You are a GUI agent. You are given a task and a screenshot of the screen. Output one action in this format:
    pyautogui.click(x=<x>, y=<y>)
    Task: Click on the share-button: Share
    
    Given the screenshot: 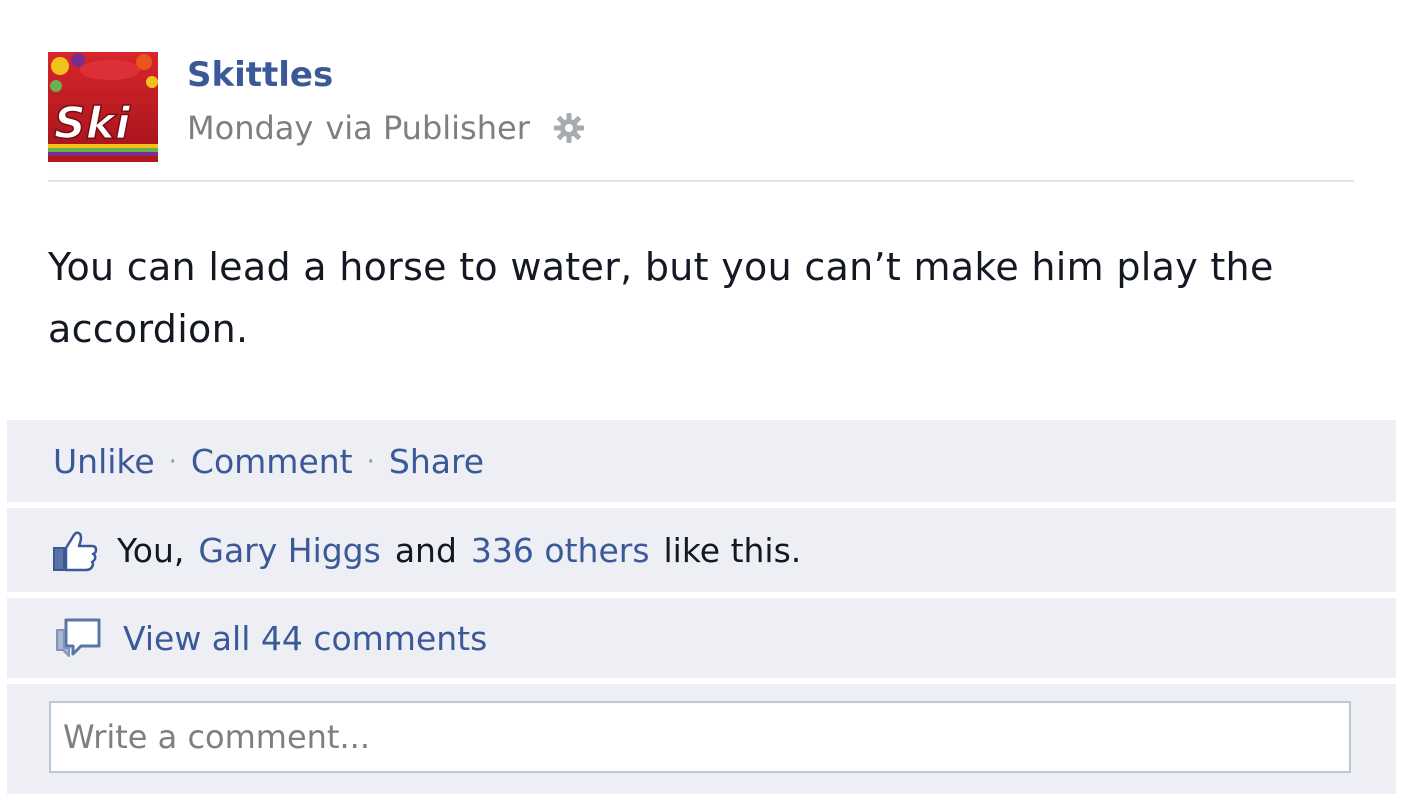 What is the action you would take?
    pyautogui.click(x=436, y=462)
    